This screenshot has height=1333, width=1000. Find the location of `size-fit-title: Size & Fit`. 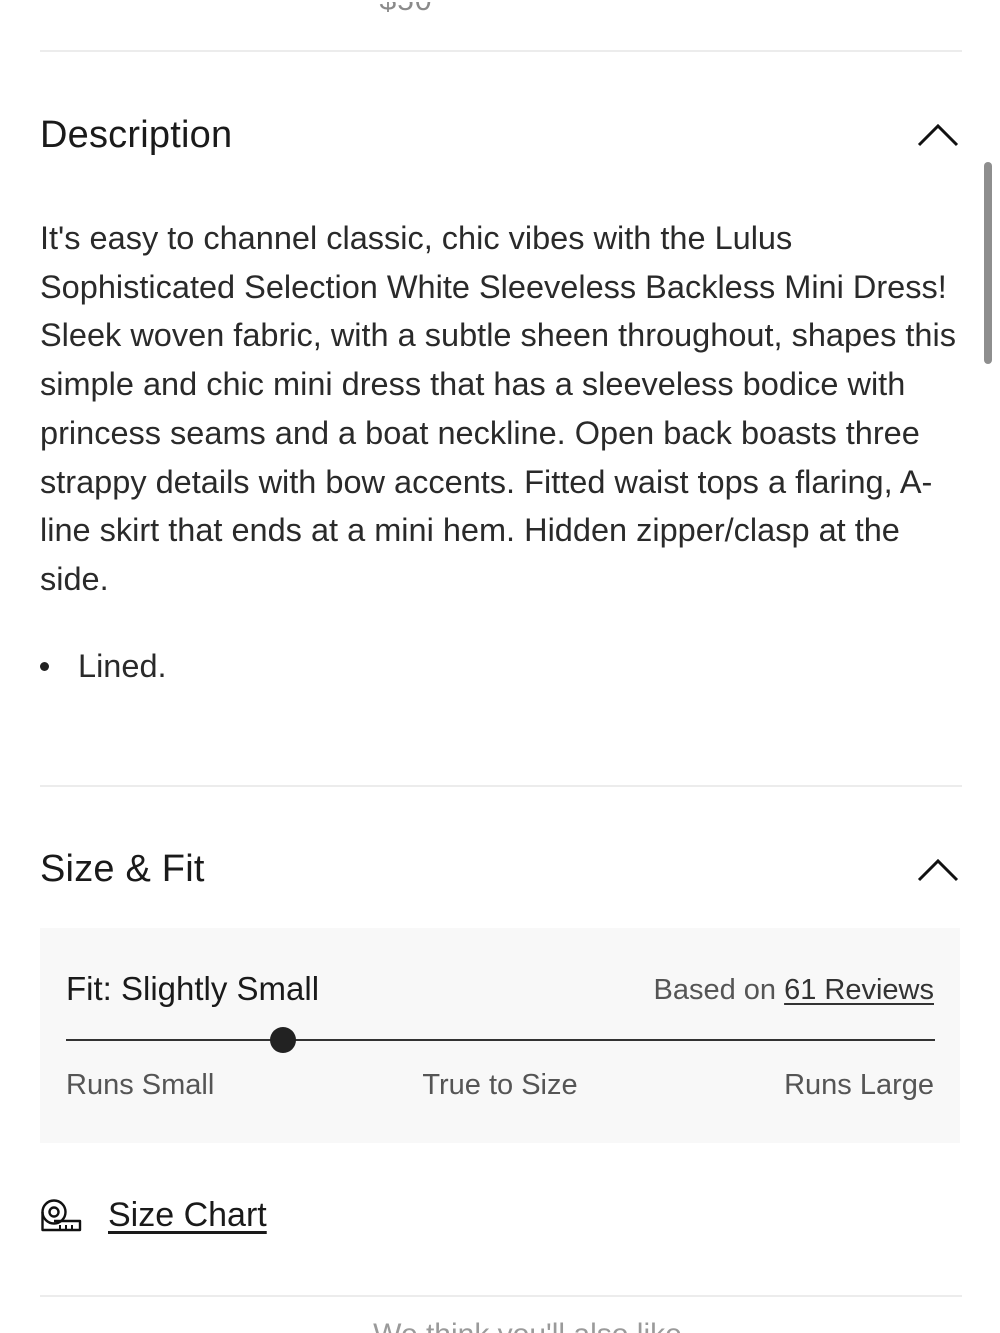

size-fit-title: Size & Fit is located at coordinates (122, 869).